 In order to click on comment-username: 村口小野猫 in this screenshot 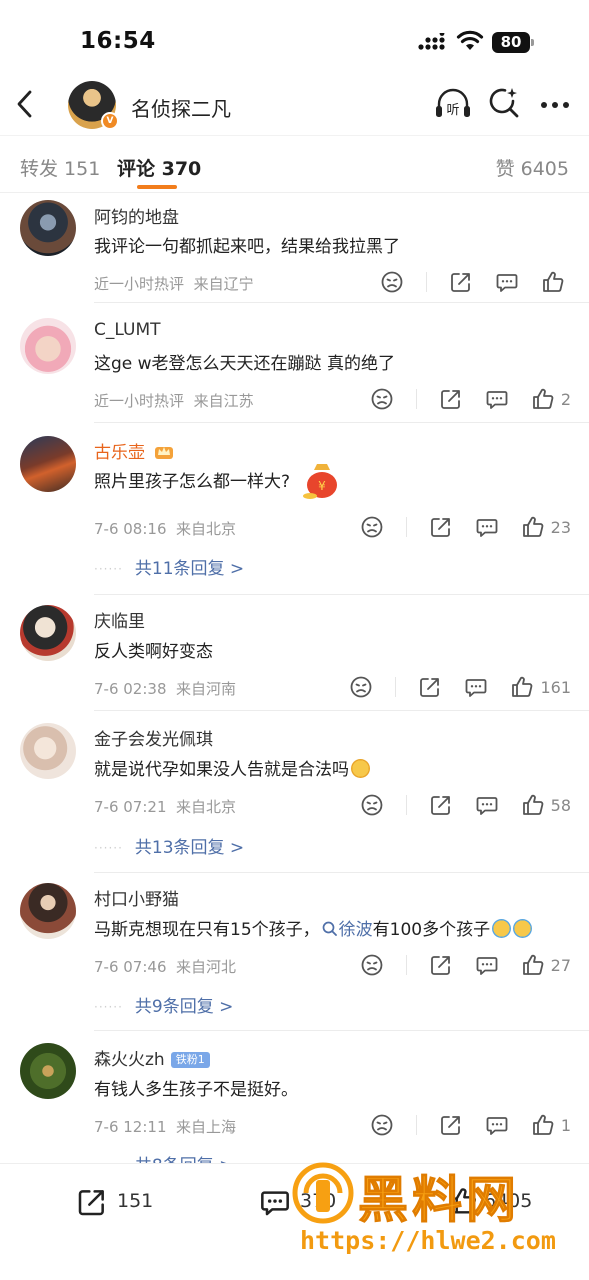, I will do `click(136, 897)`.